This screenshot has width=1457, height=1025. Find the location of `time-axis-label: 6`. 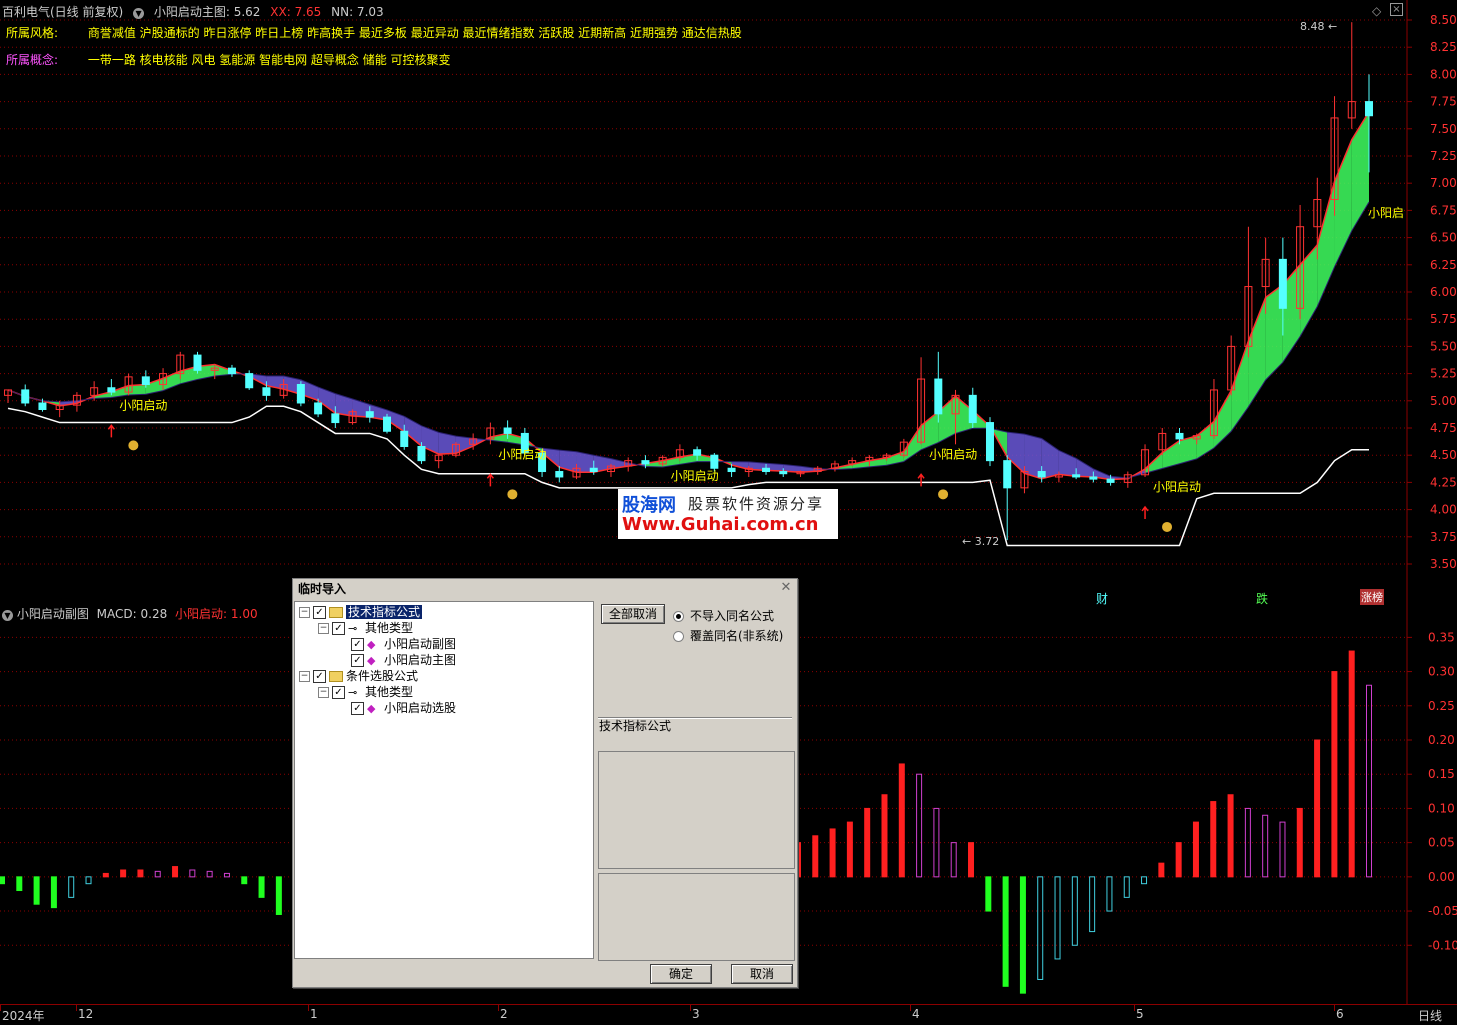

time-axis-label: 6 is located at coordinates (1340, 1014).